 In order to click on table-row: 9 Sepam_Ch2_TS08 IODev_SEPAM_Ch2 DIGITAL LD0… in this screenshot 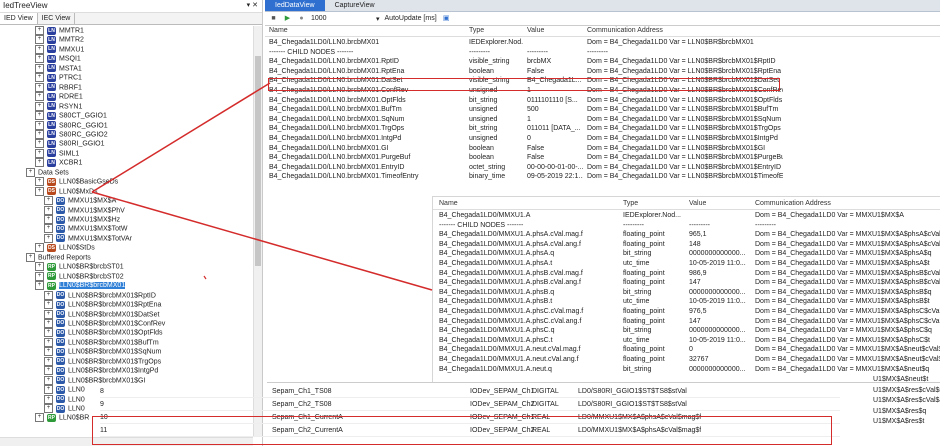, I will do `click(470, 405)`.